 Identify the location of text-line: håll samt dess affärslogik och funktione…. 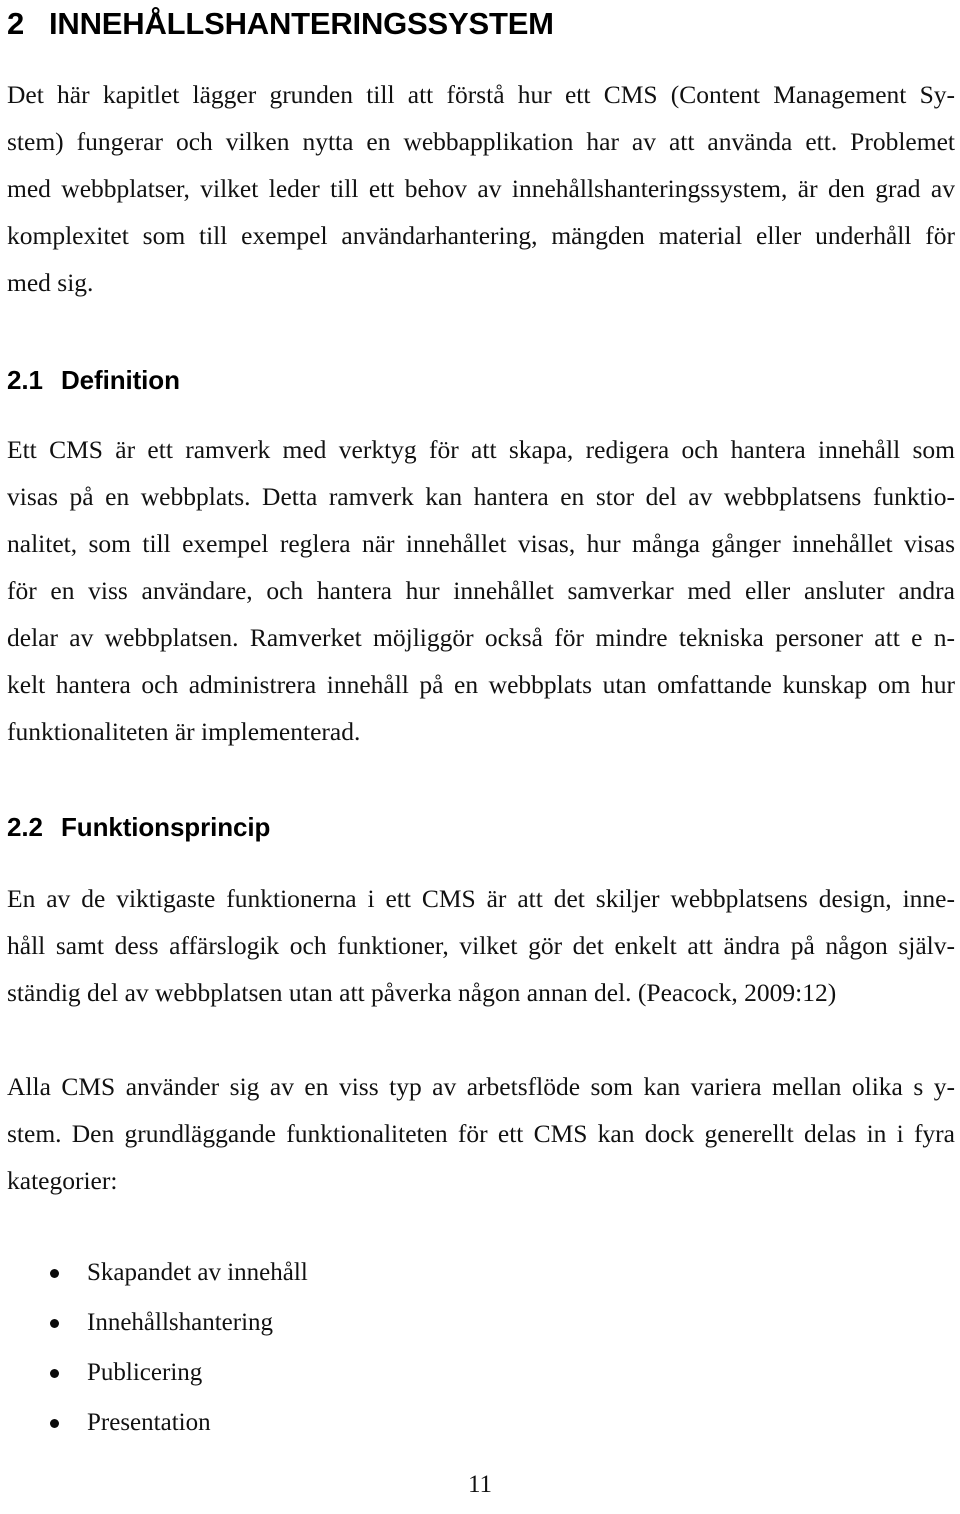
(481, 945).